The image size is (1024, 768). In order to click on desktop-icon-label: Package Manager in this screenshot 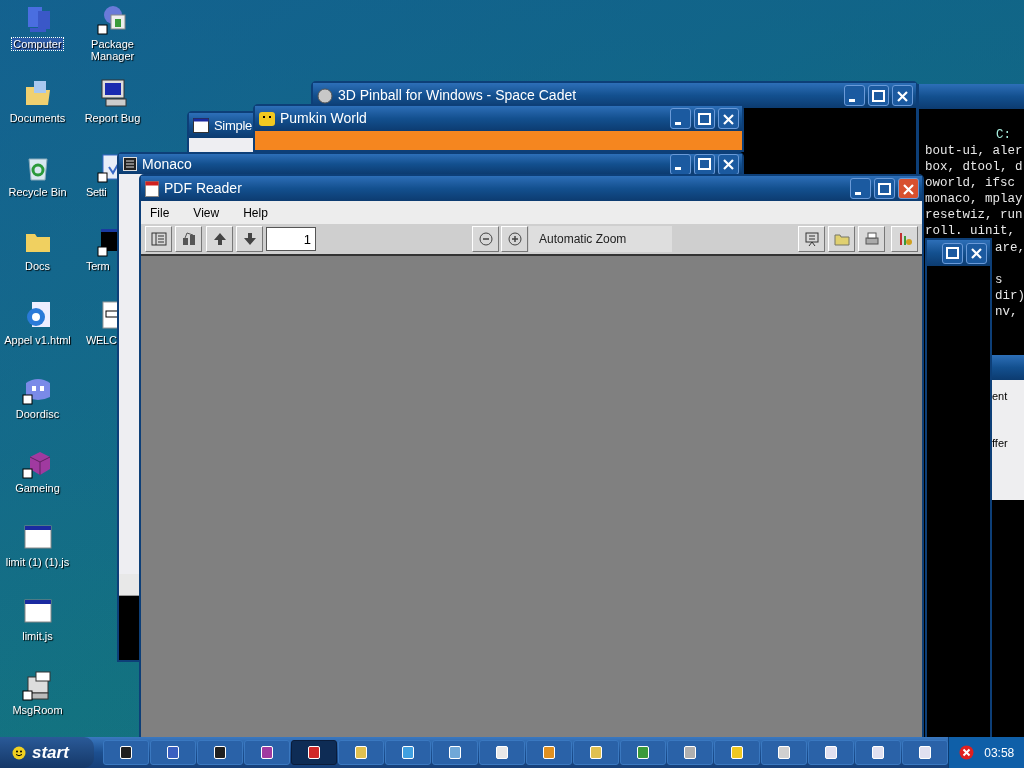, I will do `click(112, 50)`.